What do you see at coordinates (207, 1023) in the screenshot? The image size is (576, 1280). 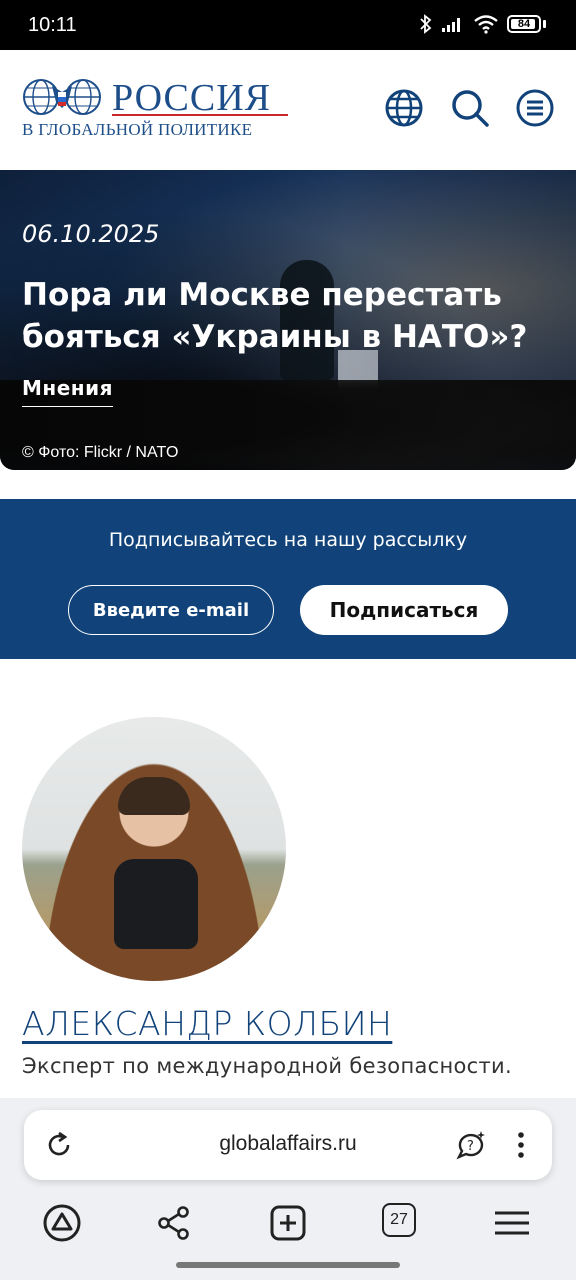 I see `author-name-link: АЛЕКСАНДР КОЛБИН` at bounding box center [207, 1023].